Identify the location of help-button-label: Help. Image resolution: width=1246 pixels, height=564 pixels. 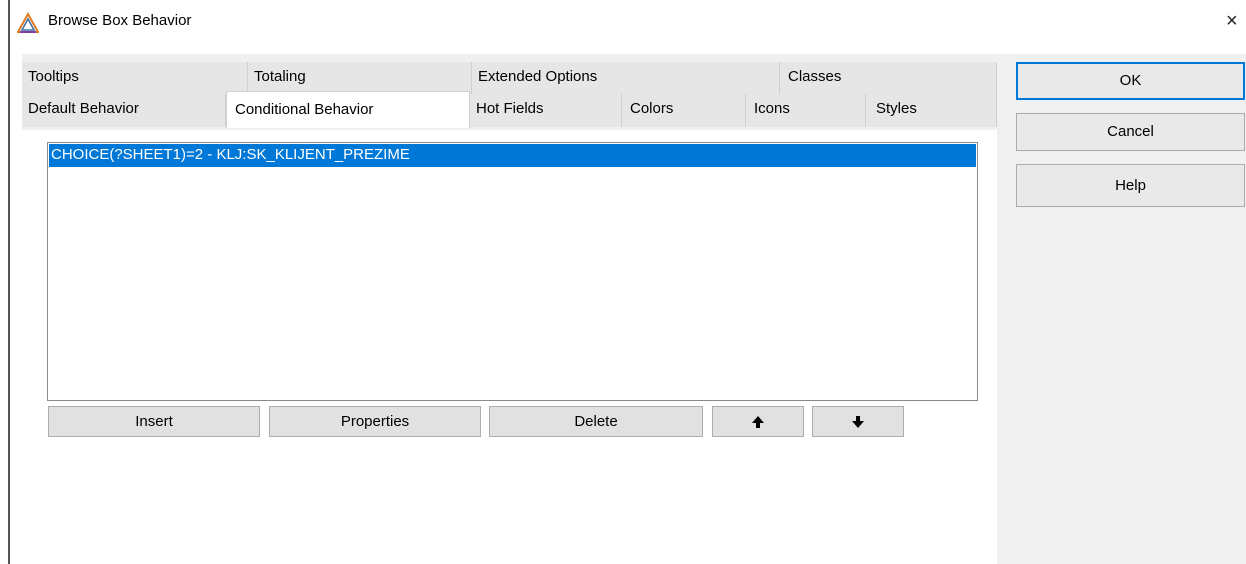
(1130, 185).